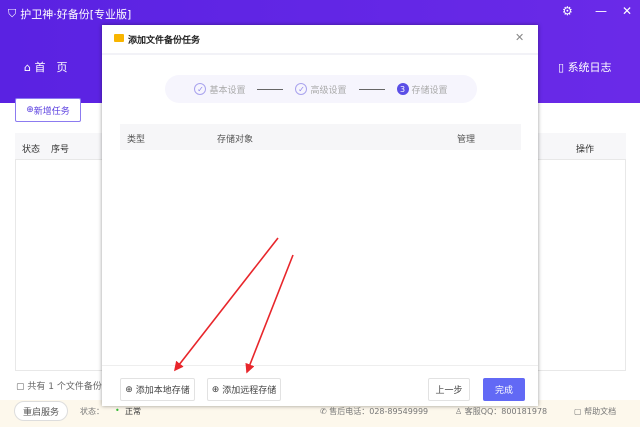  I want to click on nav-home: ⌂ 首 页, so click(45, 67).